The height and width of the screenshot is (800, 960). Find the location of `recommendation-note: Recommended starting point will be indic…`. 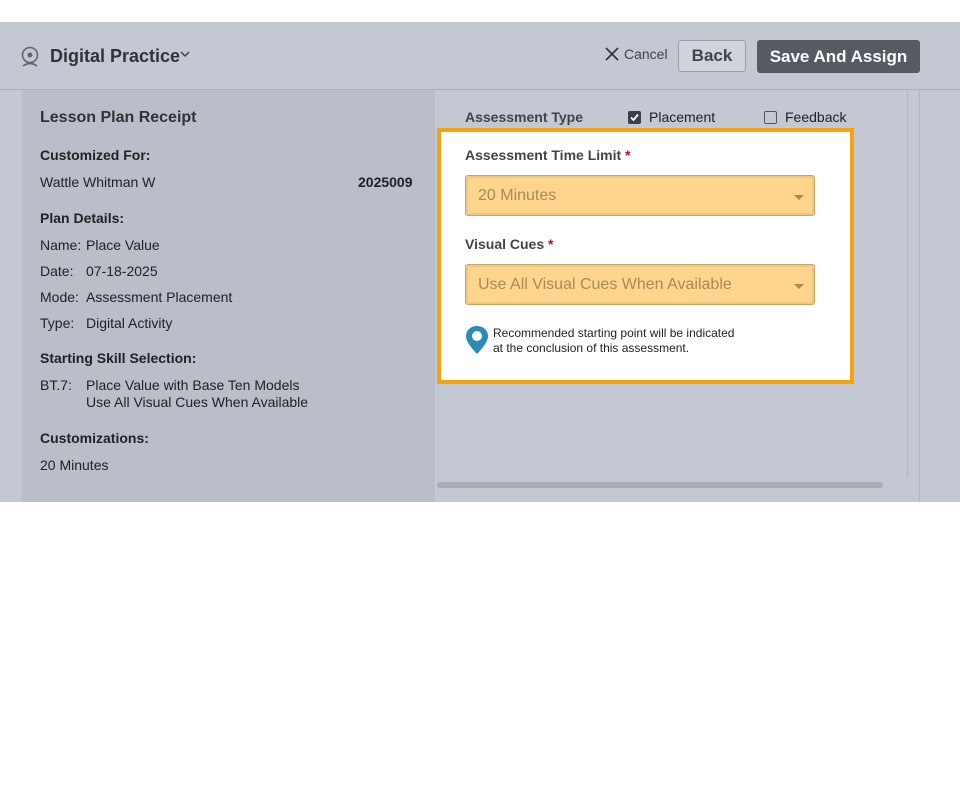

recommendation-note: Recommended starting point will be indic… is located at coordinates (643, 341).